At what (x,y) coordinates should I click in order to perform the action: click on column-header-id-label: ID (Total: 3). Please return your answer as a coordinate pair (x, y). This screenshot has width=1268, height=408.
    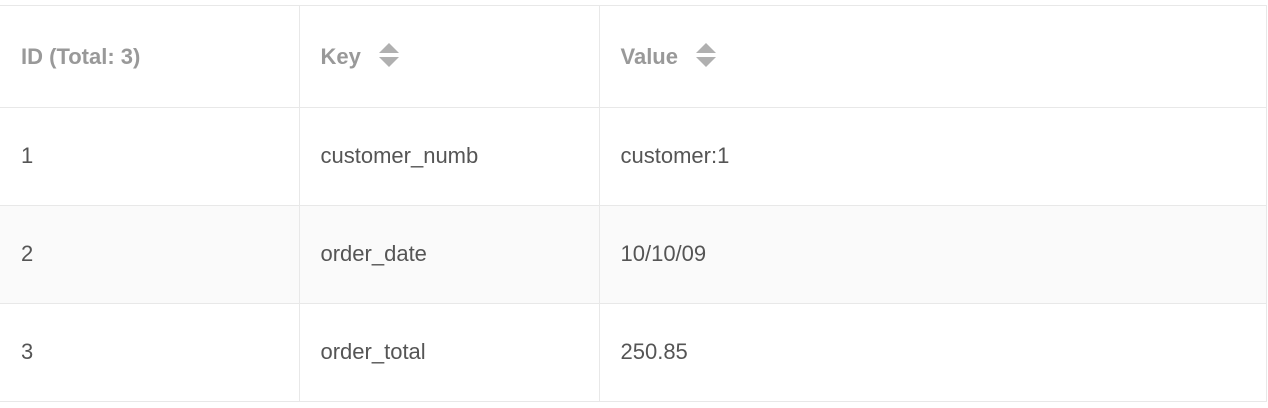
    Looking at the image, I should click on (81, 56).